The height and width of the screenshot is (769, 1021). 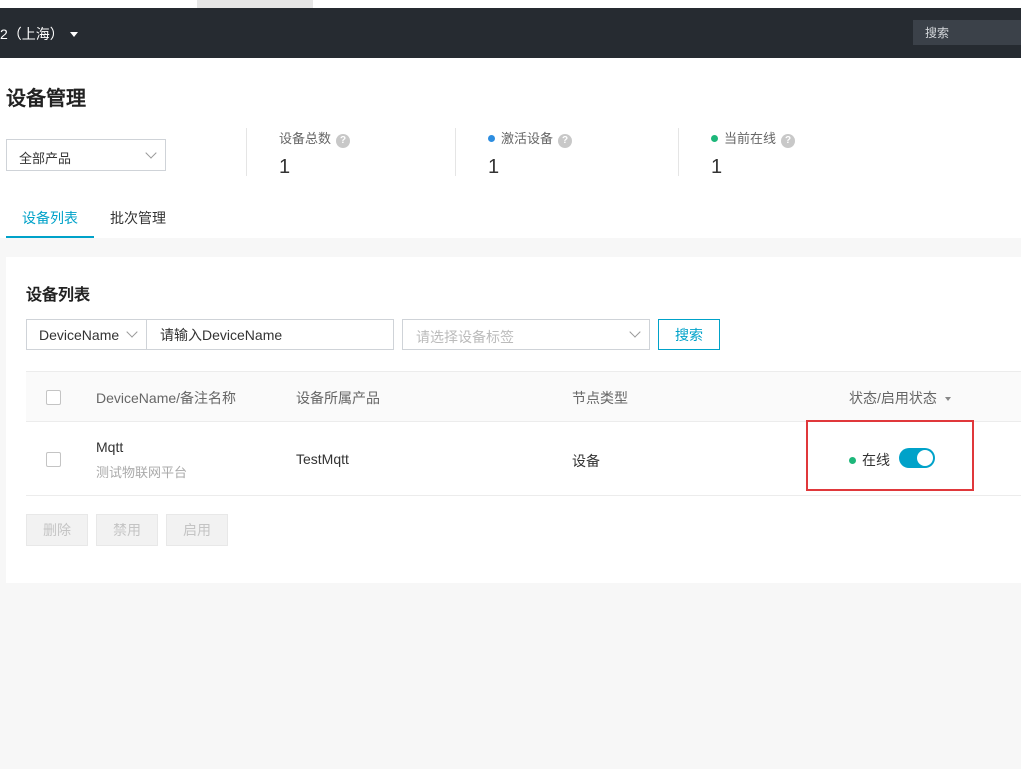 I want to click on section-title: 设备列表, so click(x=58, y=295).